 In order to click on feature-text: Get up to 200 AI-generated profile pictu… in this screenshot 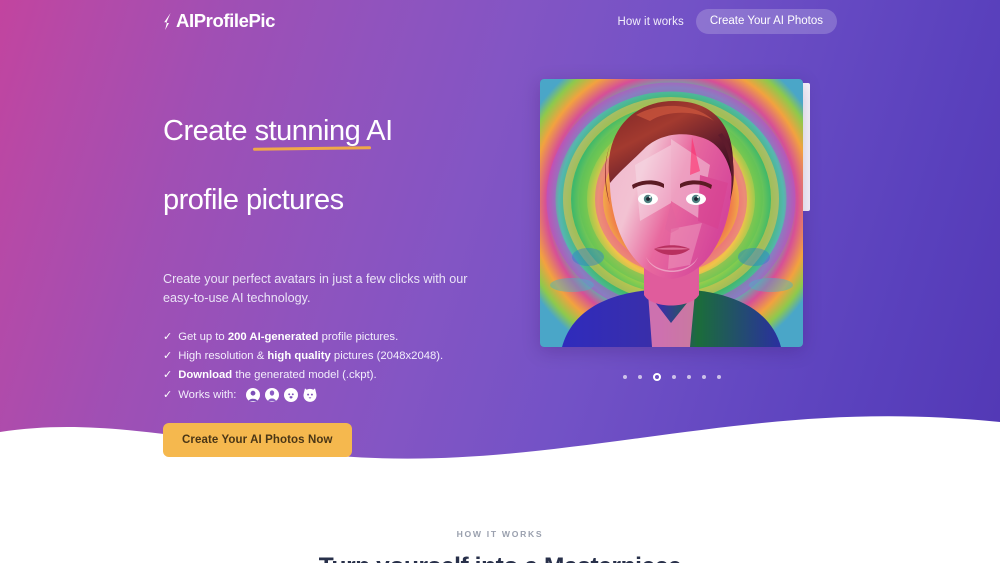, I will do `click(288, 337)`.